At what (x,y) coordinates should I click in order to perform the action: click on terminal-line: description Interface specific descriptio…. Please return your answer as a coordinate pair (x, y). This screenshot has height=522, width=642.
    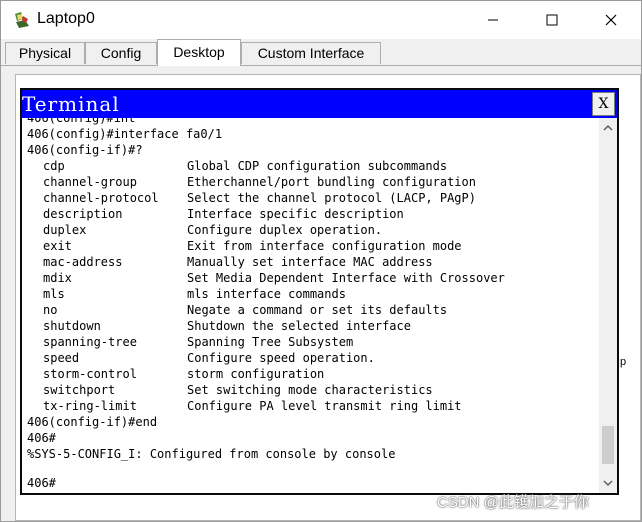
    Looking at the image, I should click on (266, 214).